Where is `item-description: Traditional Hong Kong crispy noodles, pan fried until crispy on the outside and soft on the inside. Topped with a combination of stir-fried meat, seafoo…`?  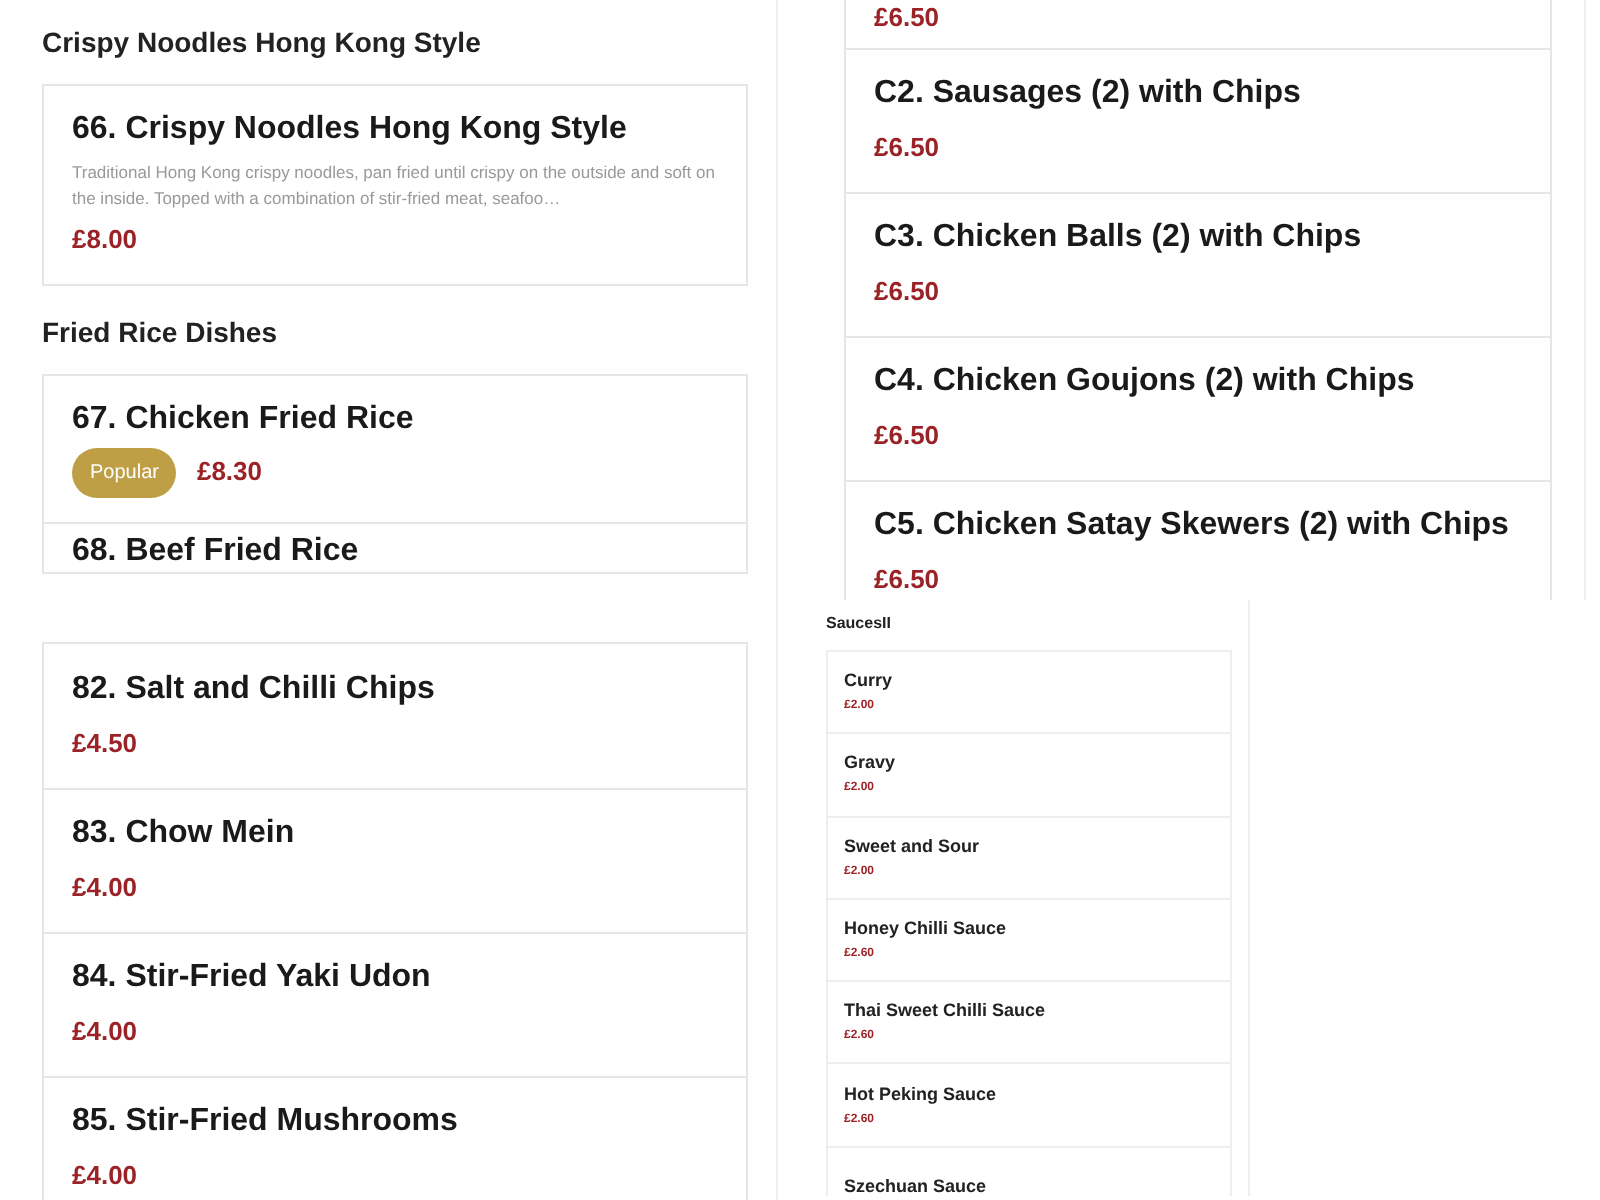 item-description: Traditional Hong Kong crispy noodles, pan fried until crispy on the outside and soft on the inside. Topped with a combination of stir-fried meat, seafoo… is located at coordinates (394, 186).